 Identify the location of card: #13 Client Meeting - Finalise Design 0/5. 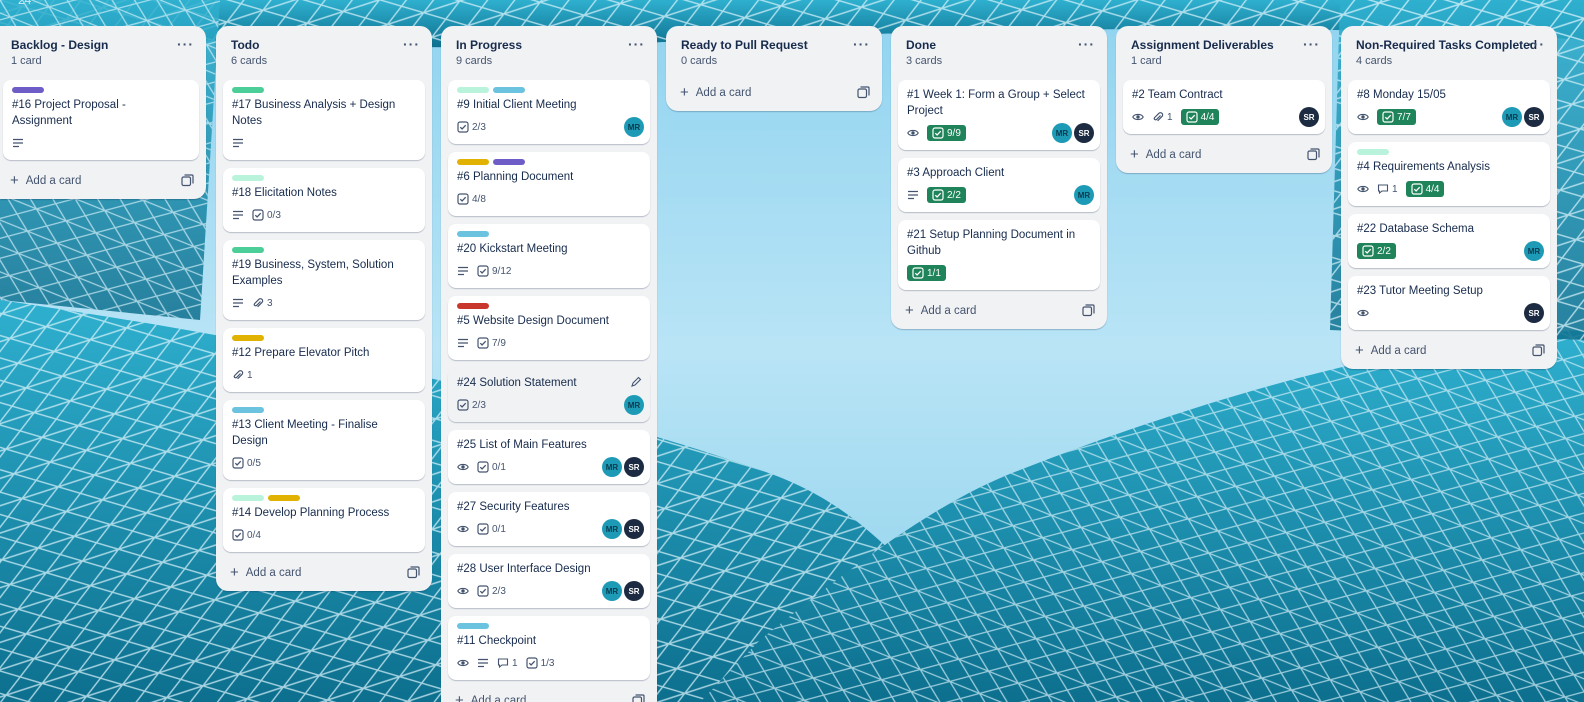
(324, 440).